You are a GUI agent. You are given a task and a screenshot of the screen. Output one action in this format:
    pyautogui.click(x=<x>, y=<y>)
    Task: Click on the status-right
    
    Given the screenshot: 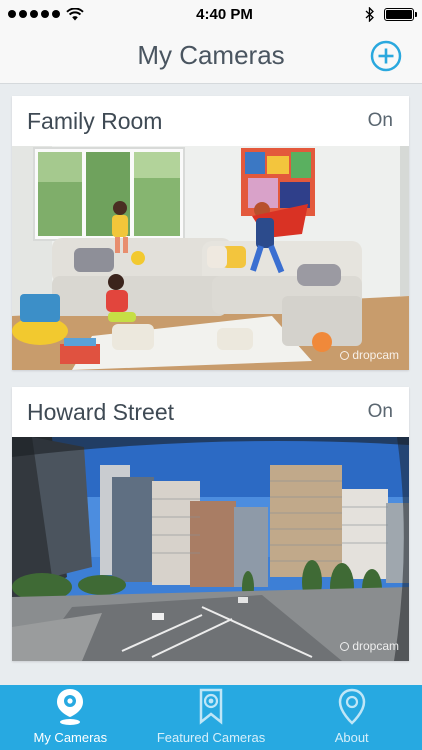 What is the action you would take?
    pyautogui.click(x=391, y=14)
    